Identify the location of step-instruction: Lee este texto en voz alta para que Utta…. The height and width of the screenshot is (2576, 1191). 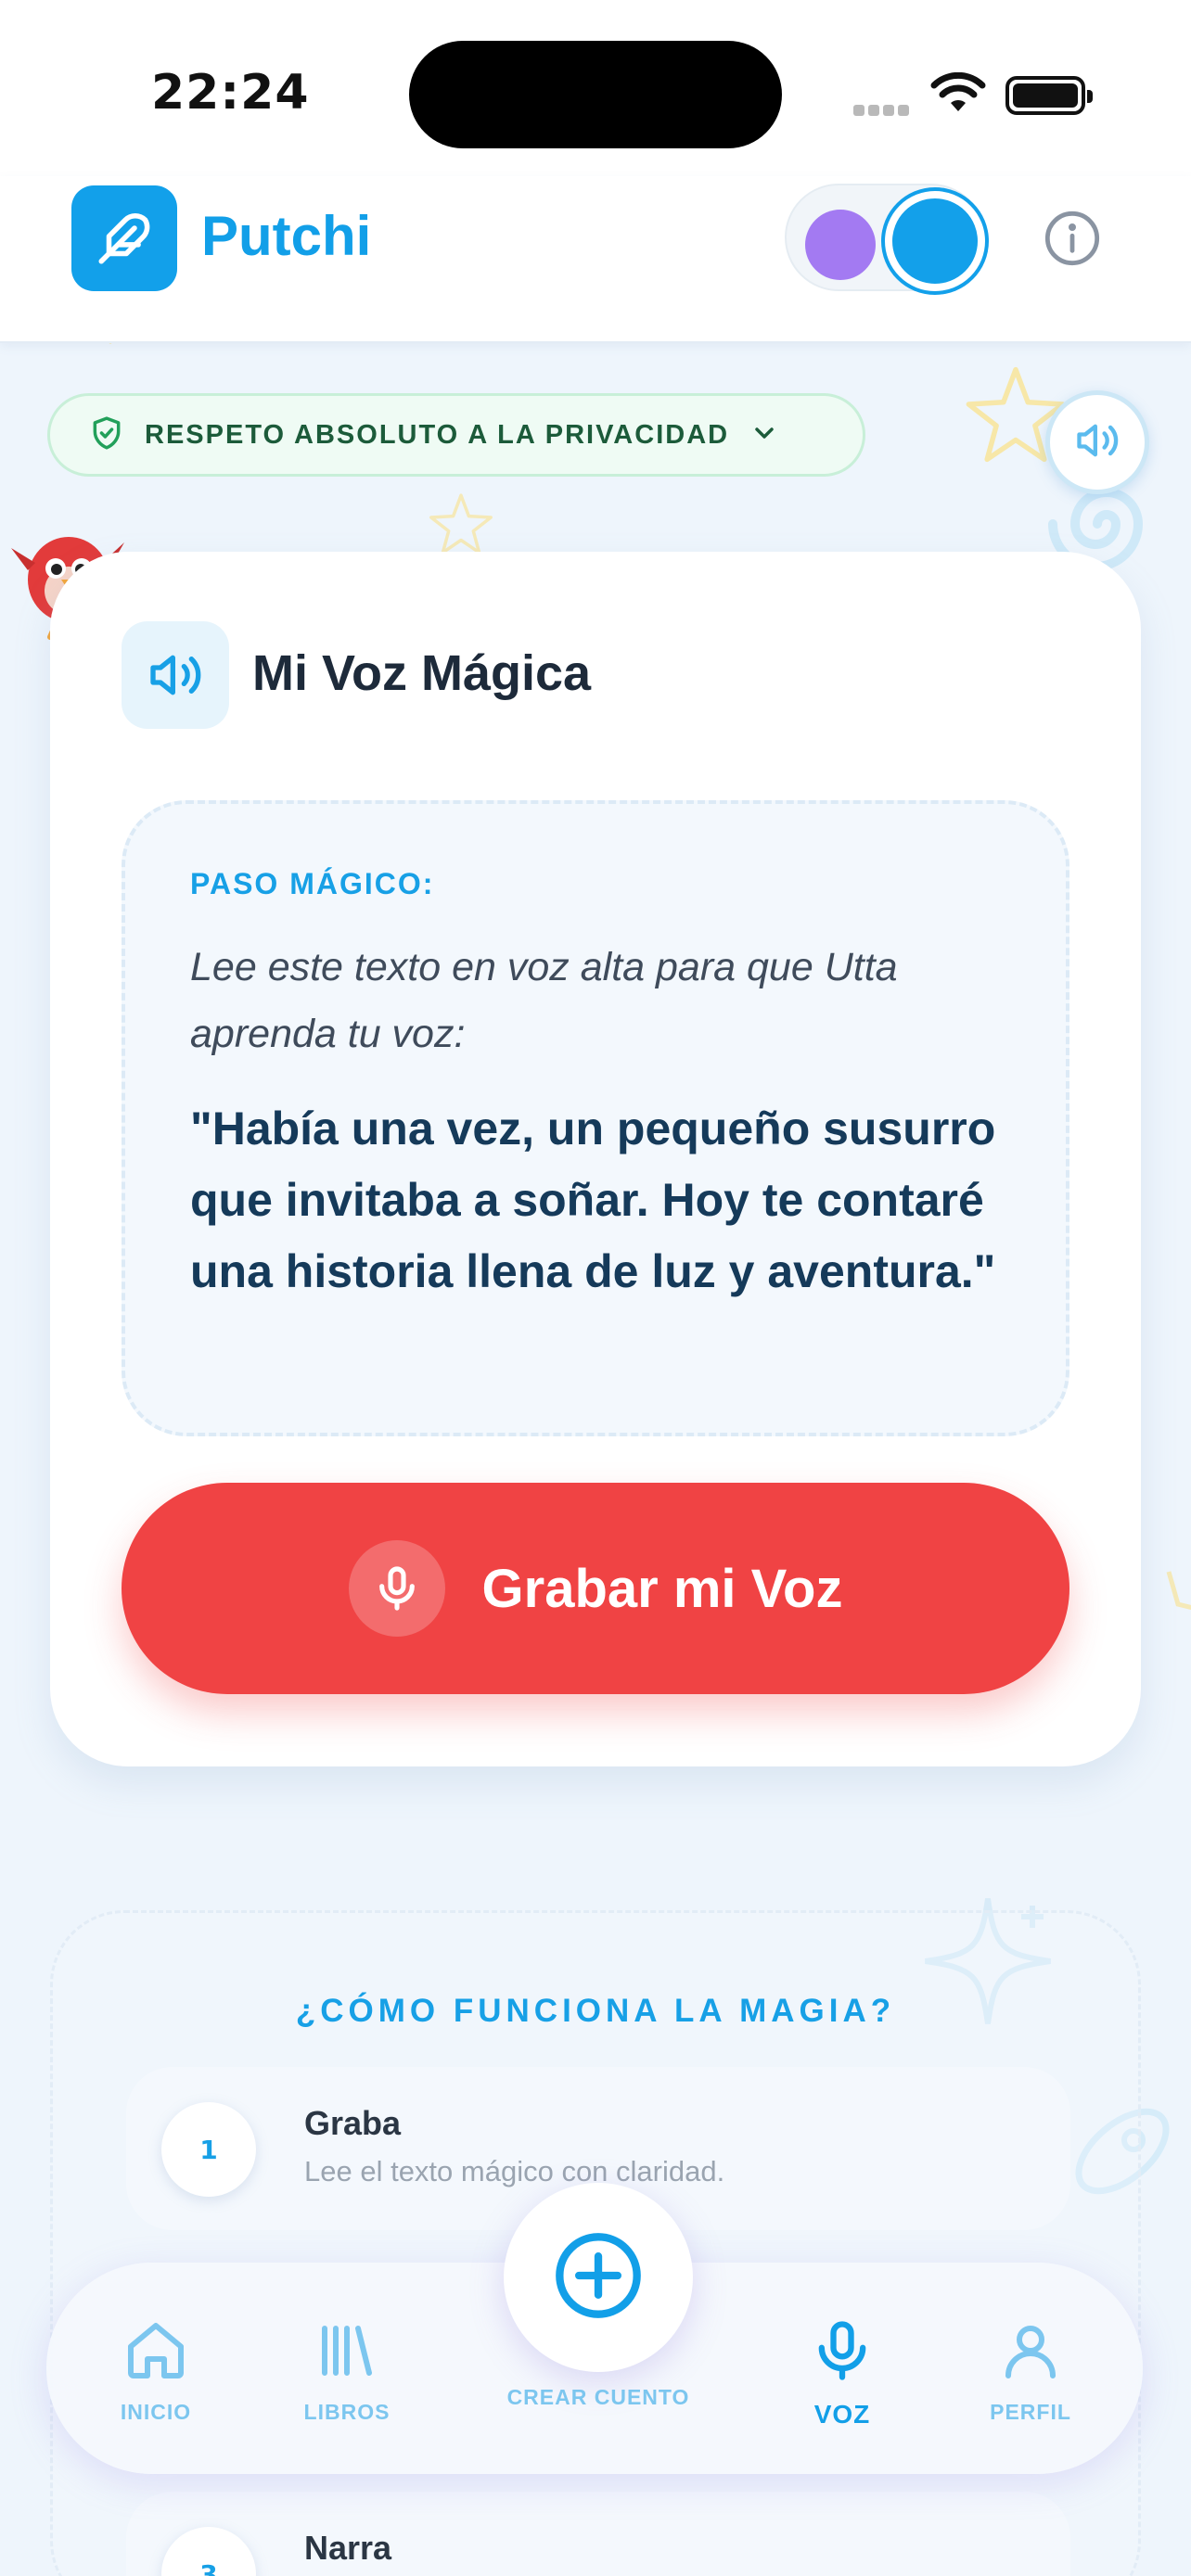
(544, 1000).